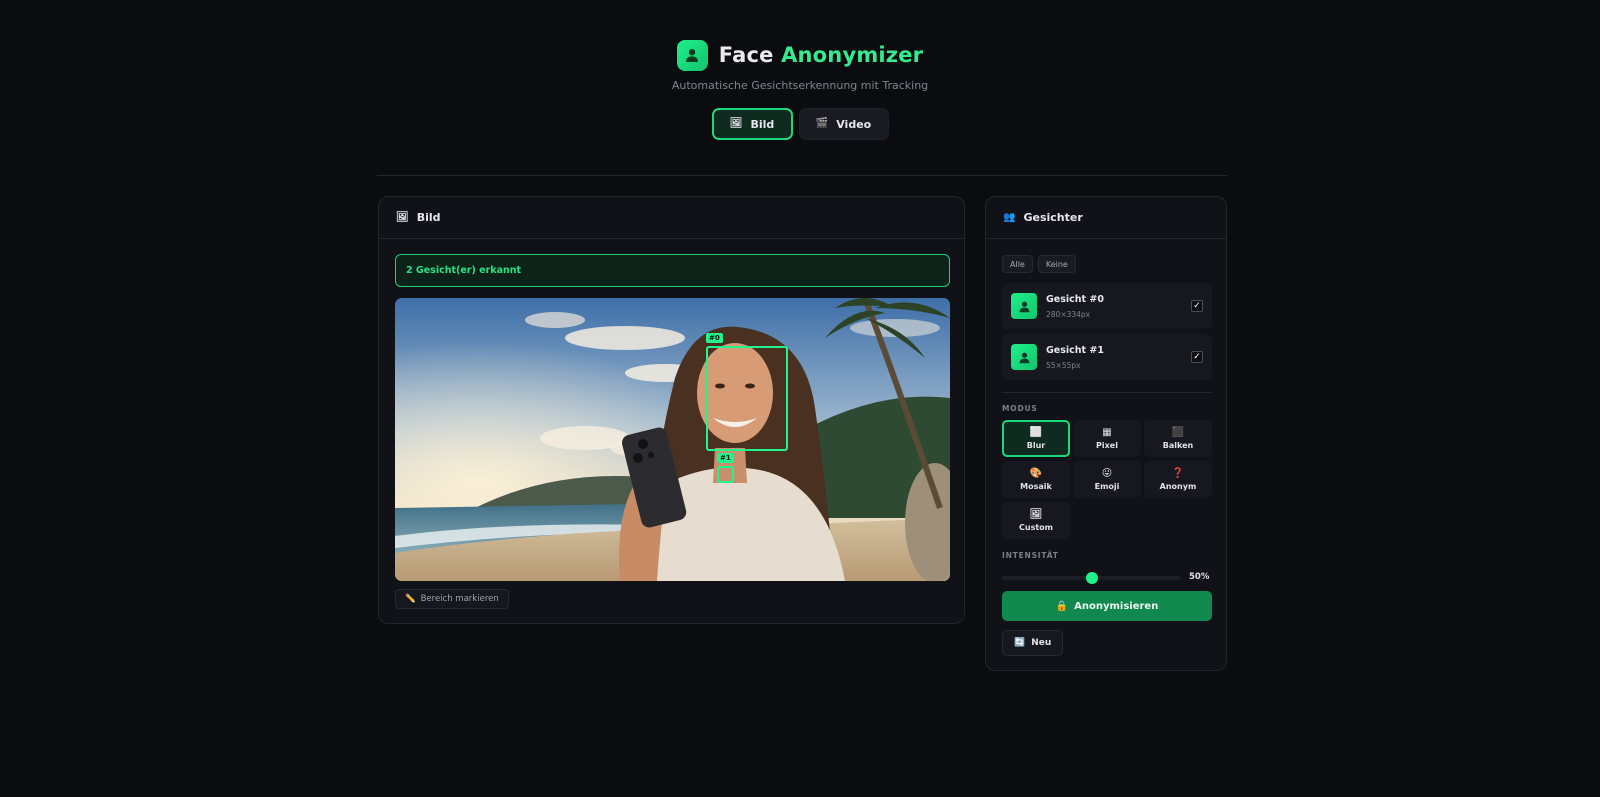 The image size is (1600, 797). What do you see at coordinates (459, 599) in the screenshot?
I see `mark-area-label: Bereich markieren` at bounding box center [459, 599].